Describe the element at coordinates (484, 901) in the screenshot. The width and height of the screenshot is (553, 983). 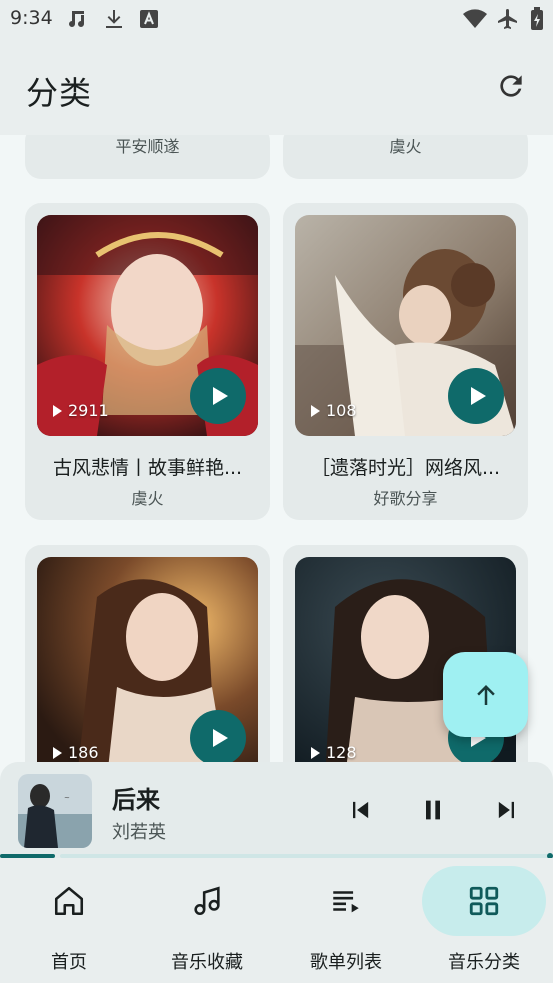
I see `grid-icon` at that location.